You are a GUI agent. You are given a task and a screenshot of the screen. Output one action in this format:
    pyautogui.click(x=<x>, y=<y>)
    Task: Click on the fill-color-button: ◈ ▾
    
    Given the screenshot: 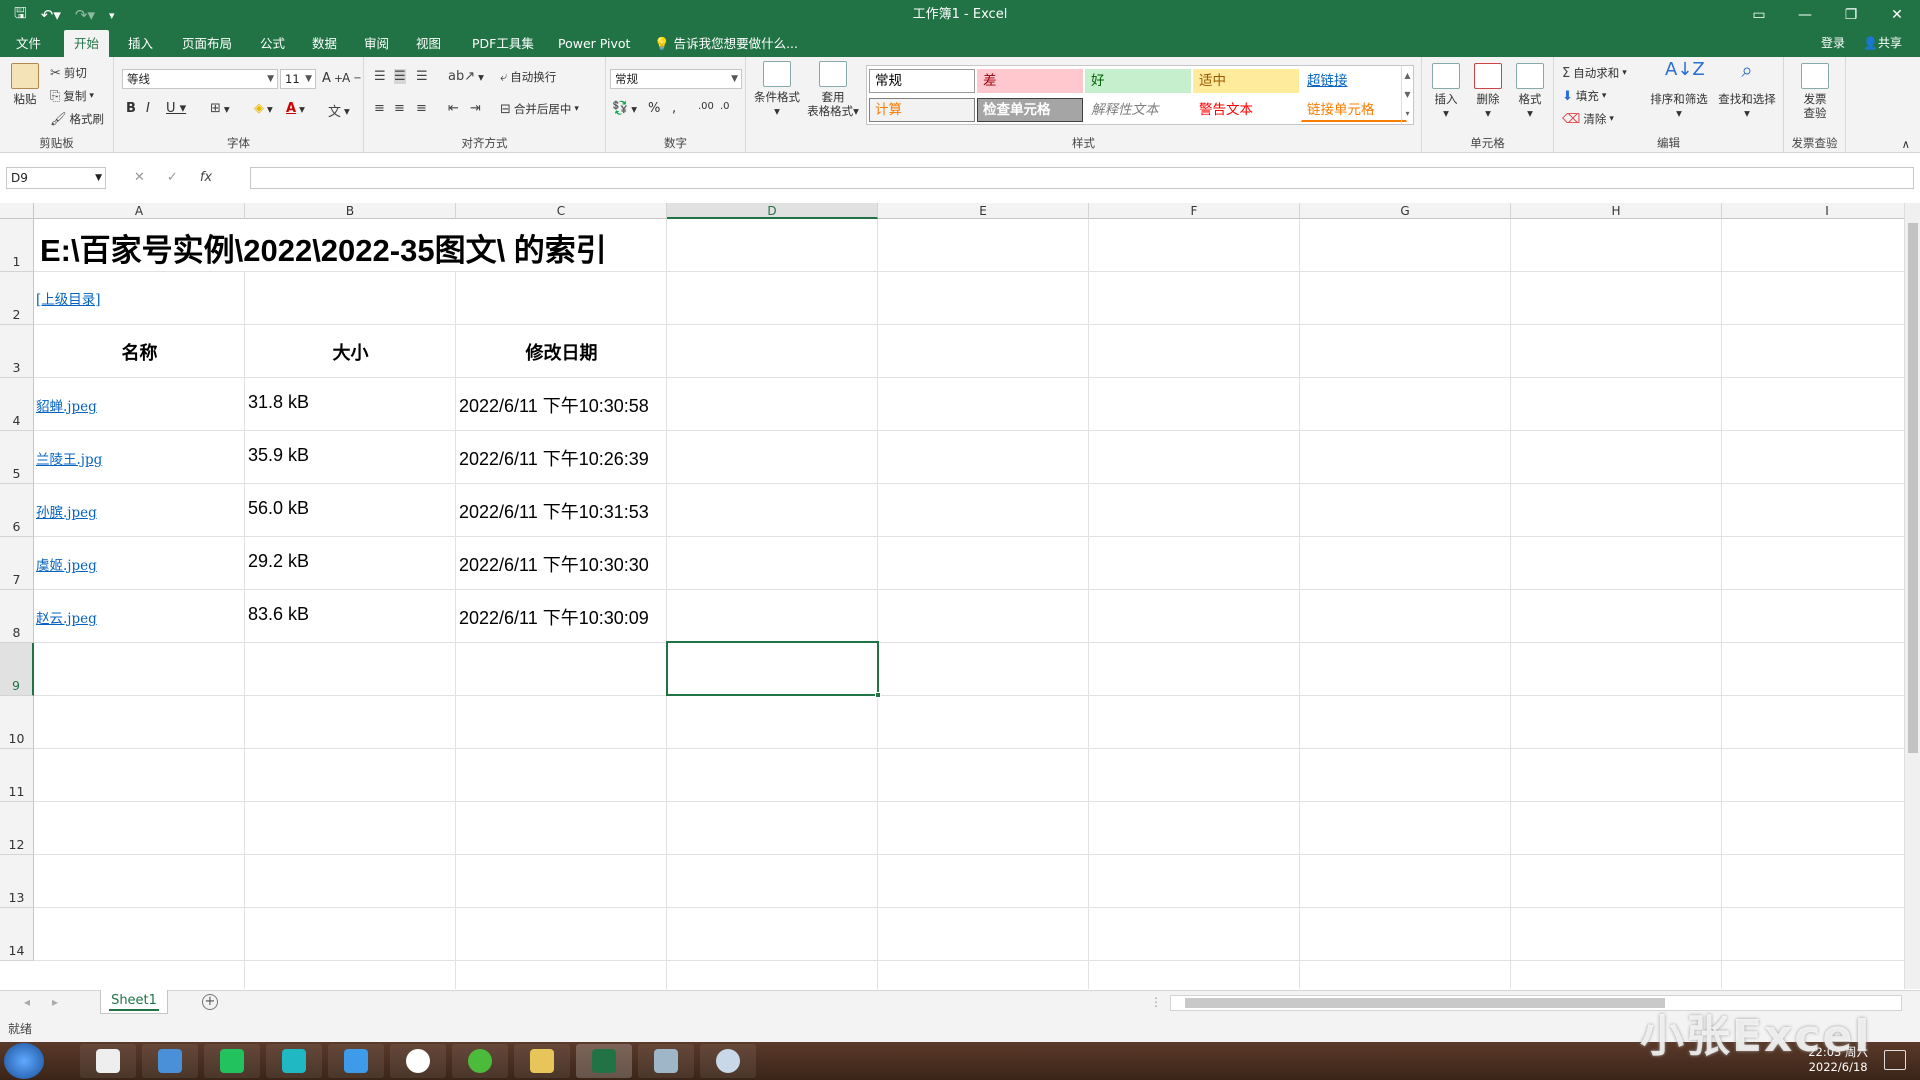 What is the action you would take?
    pyautogui.click(x=263, y=108)
    